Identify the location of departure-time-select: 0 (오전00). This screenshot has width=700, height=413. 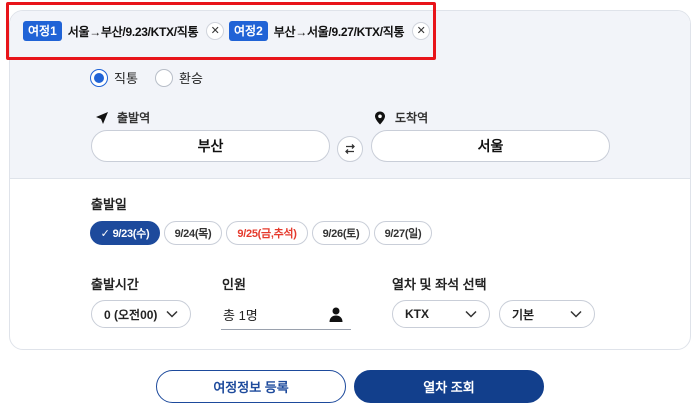
(141, 314).